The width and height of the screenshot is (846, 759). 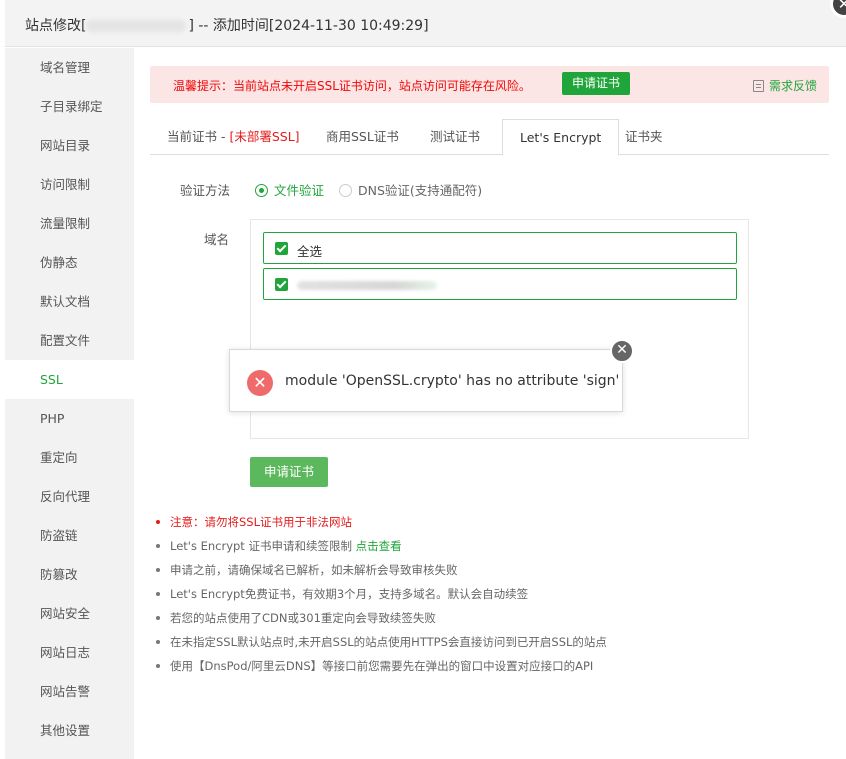 I want to click on feedback-label: 需求反馈, so click(x=792, y=86).